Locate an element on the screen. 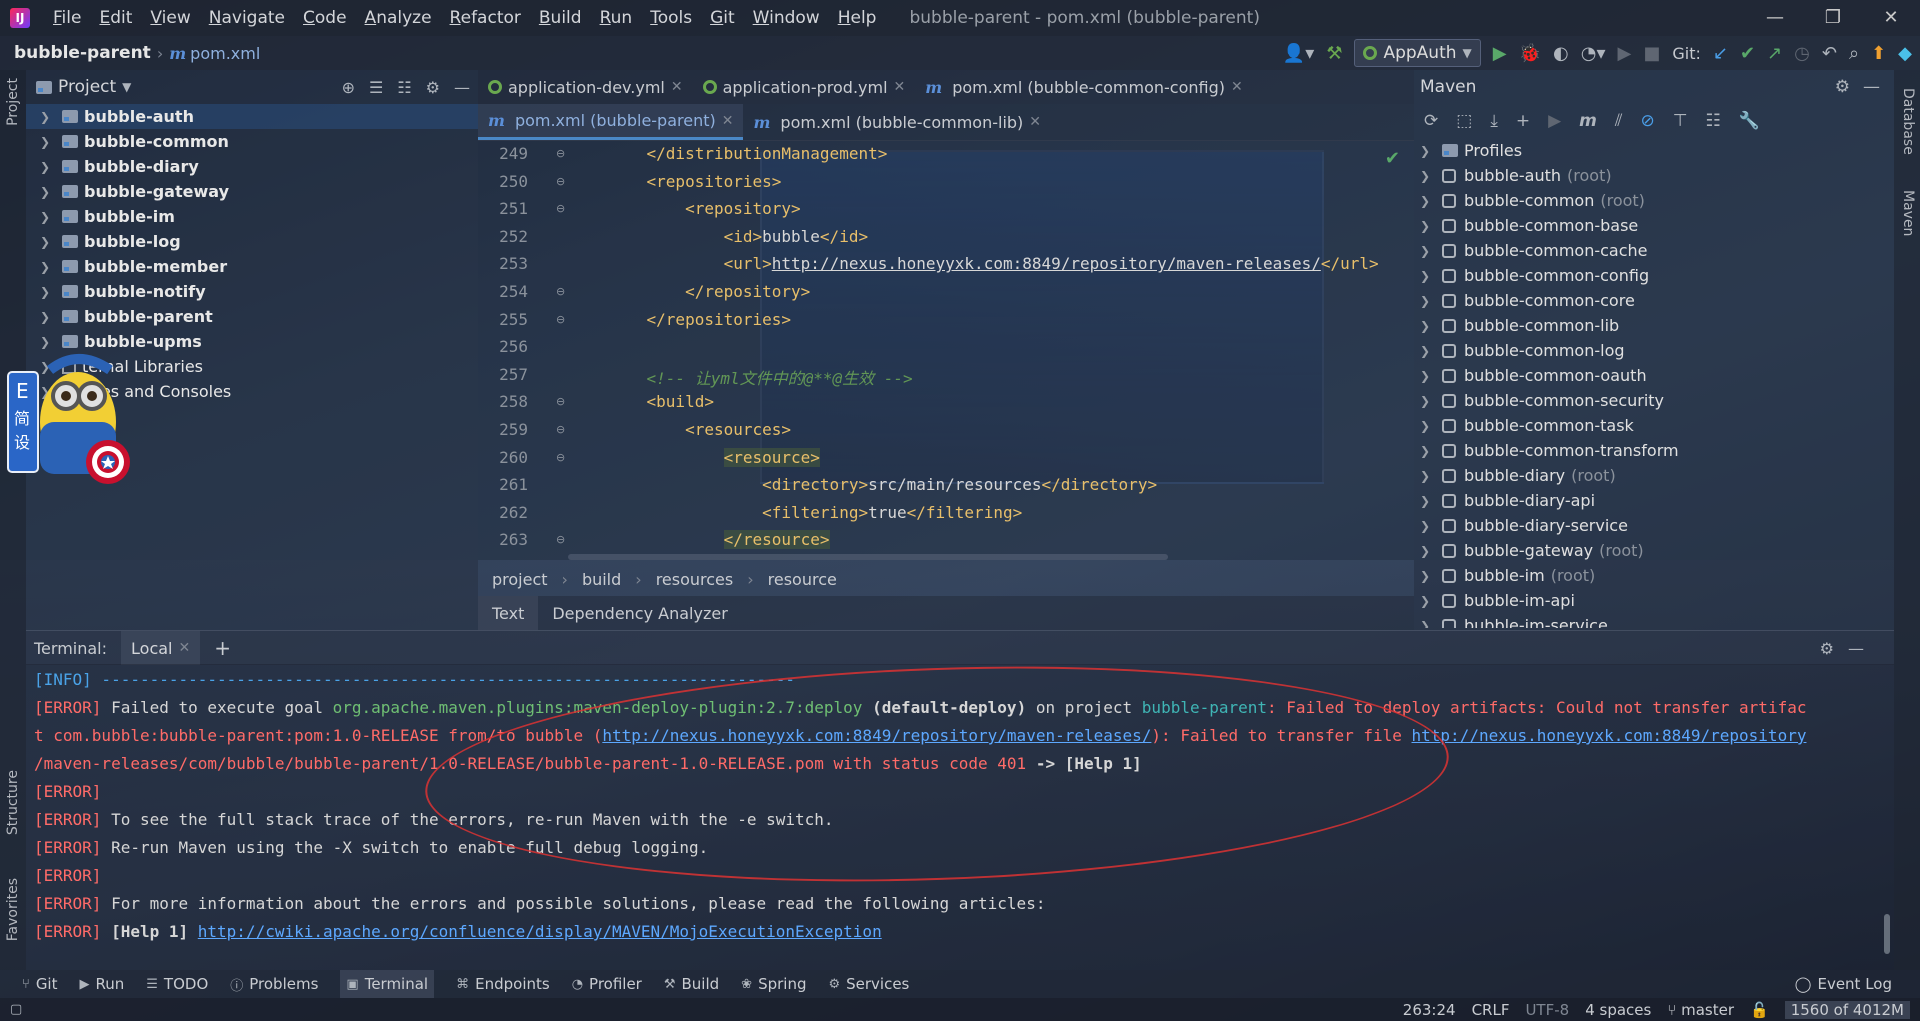 This screenshot has height=1021, width=1920. tool-window-profiler: ◔ Profiler is located at coordinates (607, 984).